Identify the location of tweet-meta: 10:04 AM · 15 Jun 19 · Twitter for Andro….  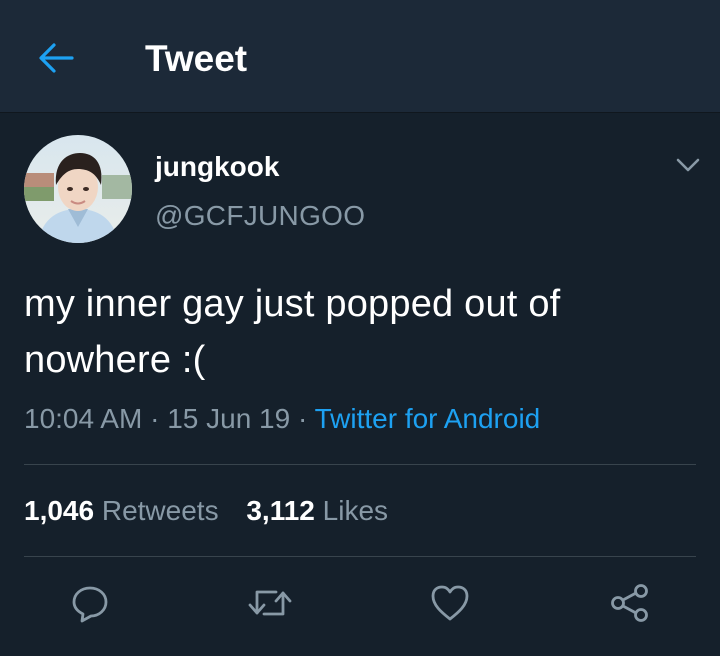
(282, 419).